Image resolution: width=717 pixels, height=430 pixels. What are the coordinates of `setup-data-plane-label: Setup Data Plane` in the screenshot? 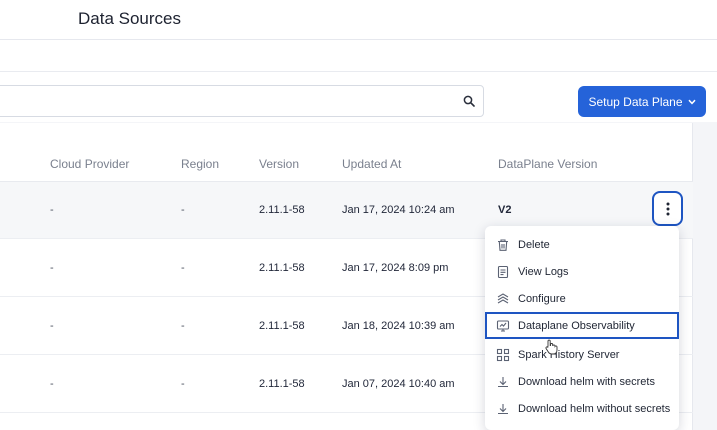 It's located at (635, 101).